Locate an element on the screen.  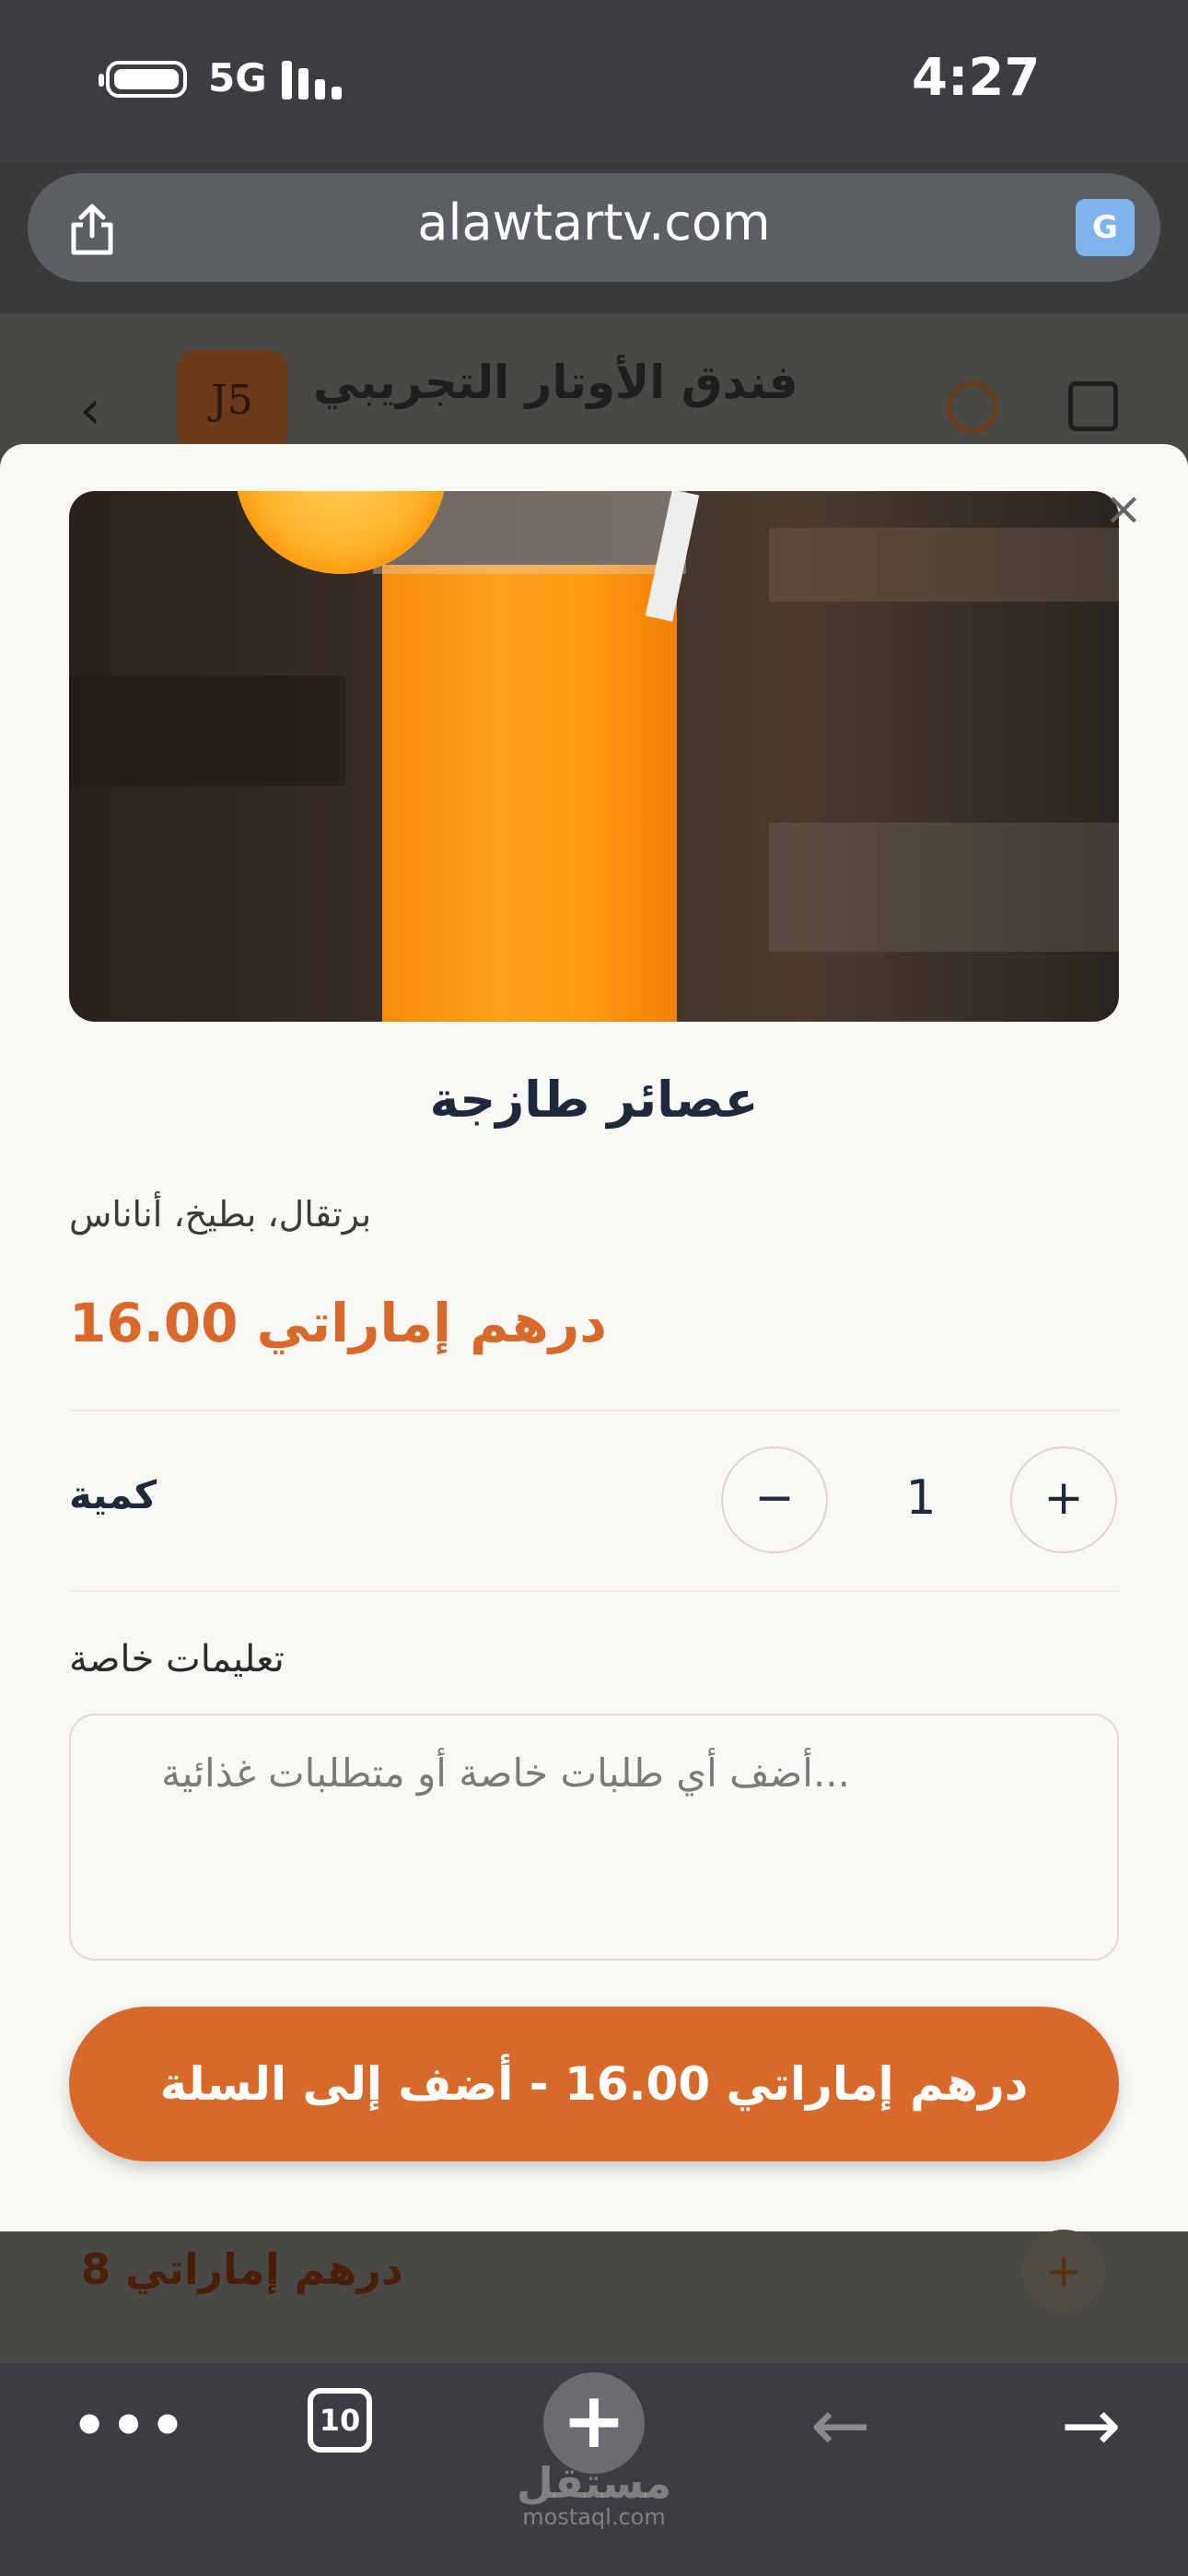
increment-button: + is located at coordinates (1063, 1499).